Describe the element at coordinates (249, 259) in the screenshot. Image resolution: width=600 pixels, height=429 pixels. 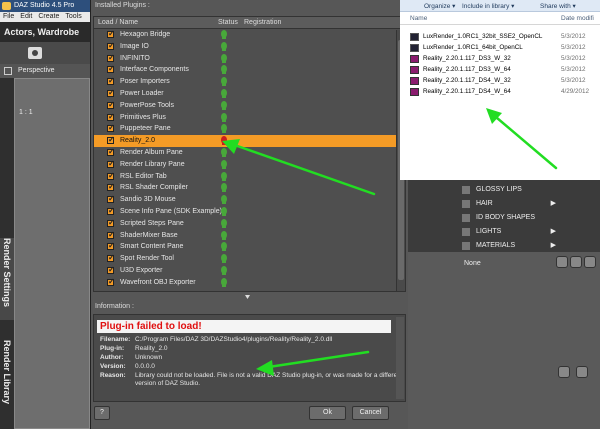
I see `plugin-row: Spot Render Tool` at that location.